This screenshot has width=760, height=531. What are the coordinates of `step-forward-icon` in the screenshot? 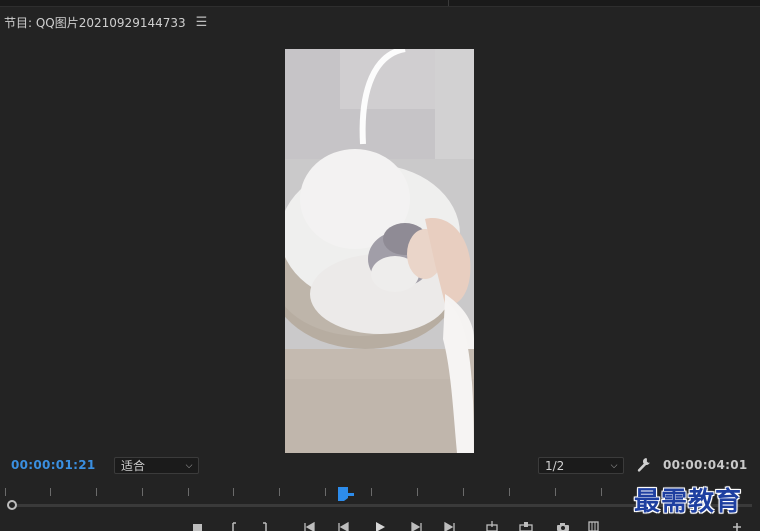 It's located at (416, 526).